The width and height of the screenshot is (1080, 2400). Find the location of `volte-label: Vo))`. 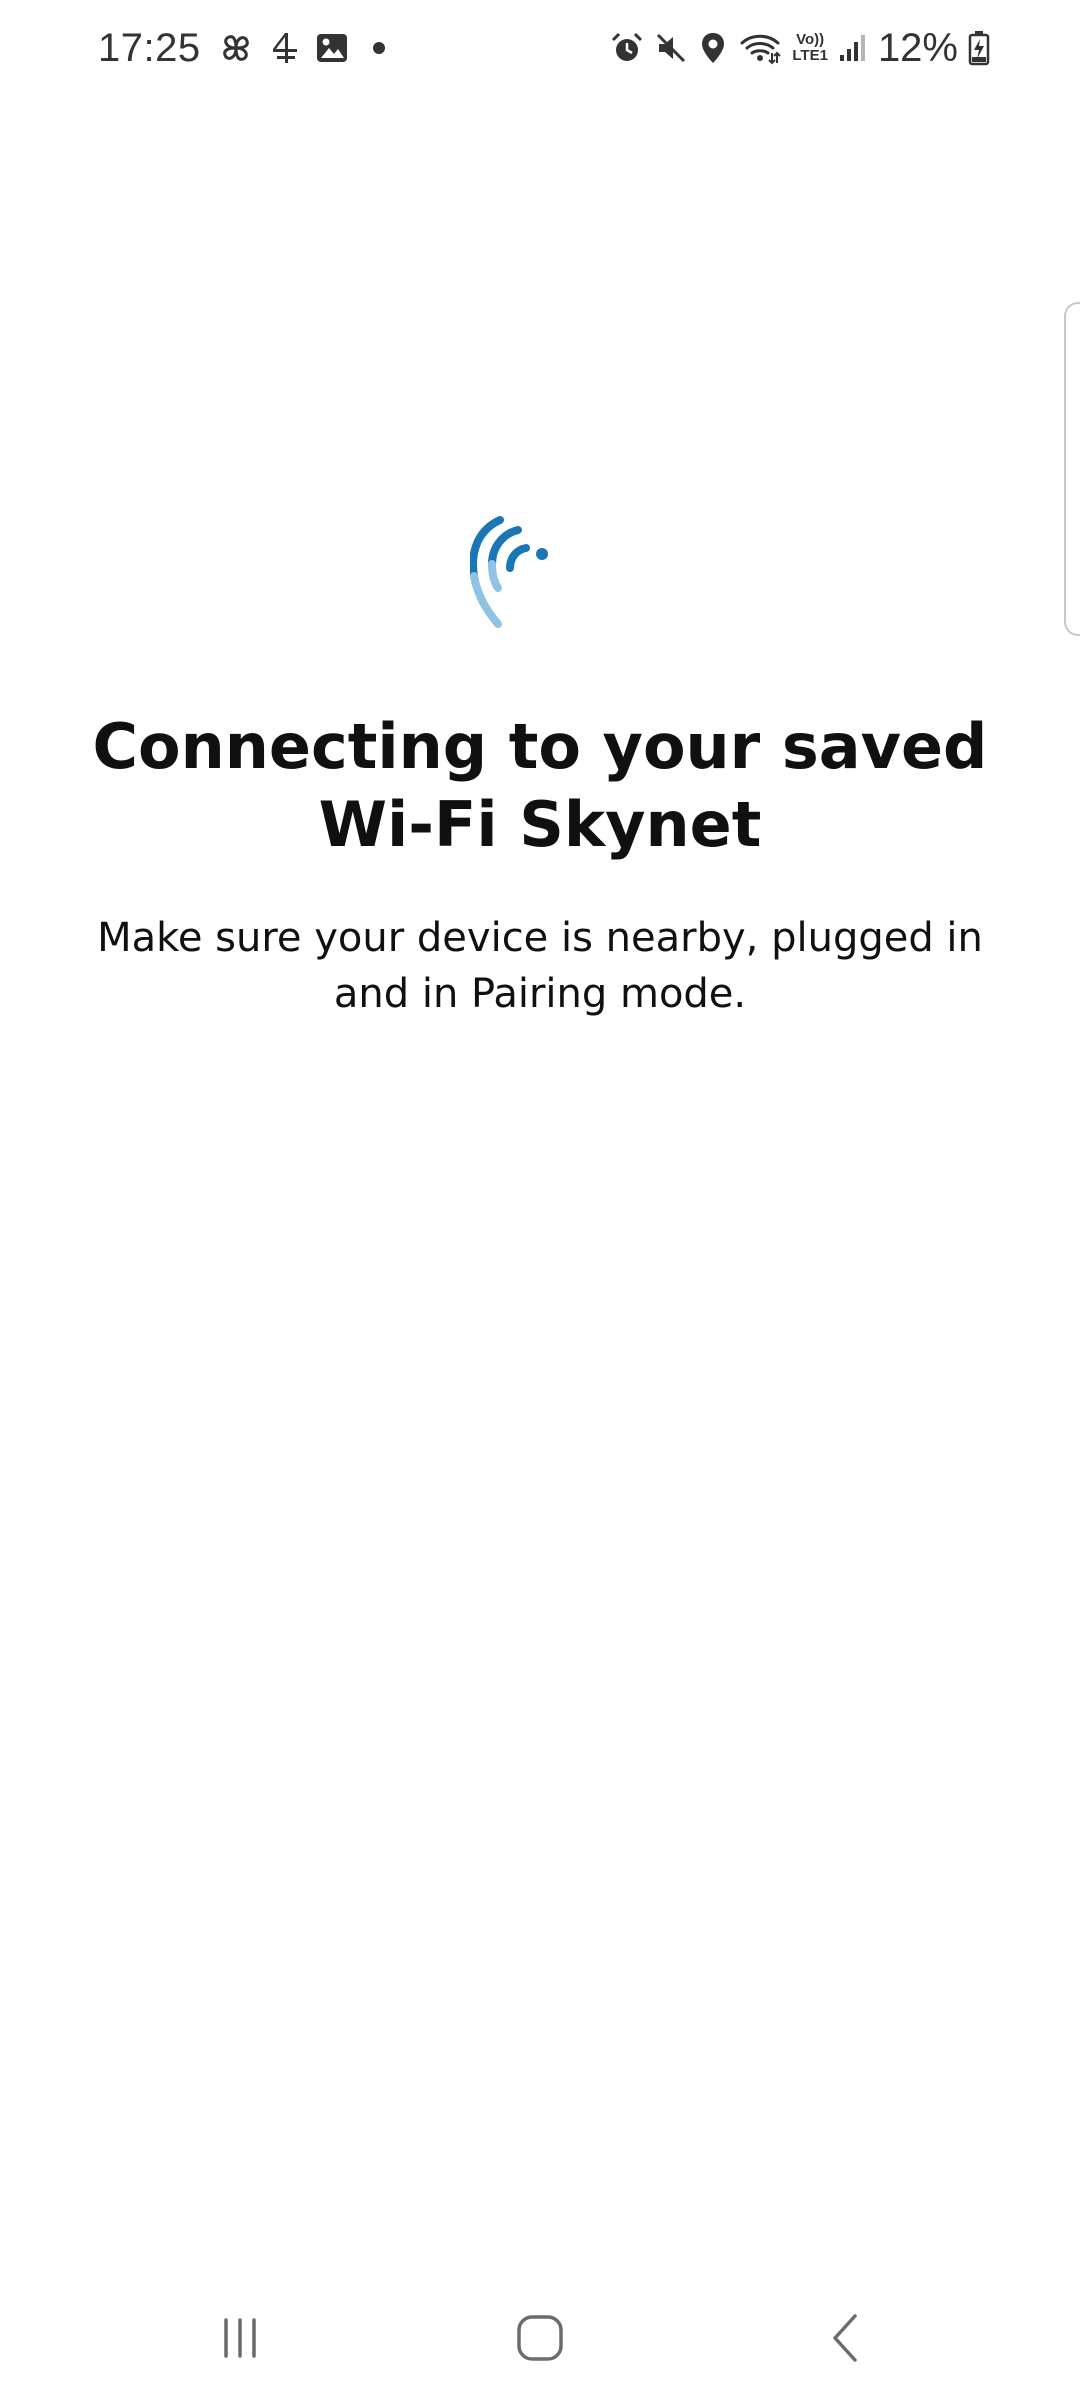

volte-label: Vo)) is located at coordinates (810, 39).